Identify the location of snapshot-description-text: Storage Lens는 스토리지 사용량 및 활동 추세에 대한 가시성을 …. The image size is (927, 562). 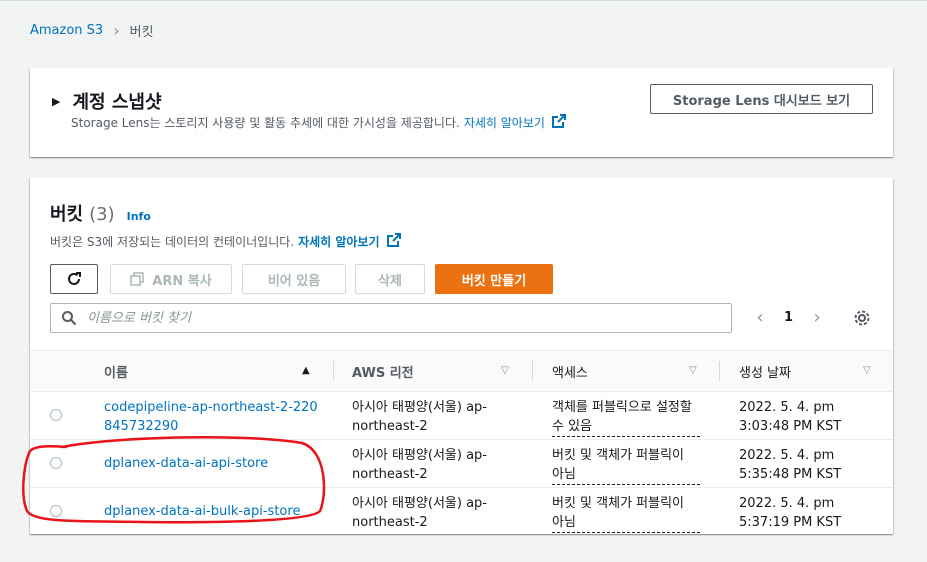
(265, 123).